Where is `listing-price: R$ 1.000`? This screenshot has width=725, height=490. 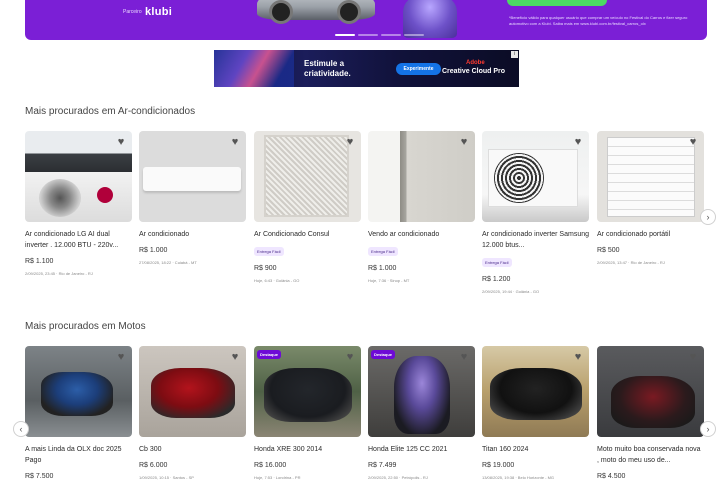 listing-price: R$ 1.000 is located at coordinates (382, 268).